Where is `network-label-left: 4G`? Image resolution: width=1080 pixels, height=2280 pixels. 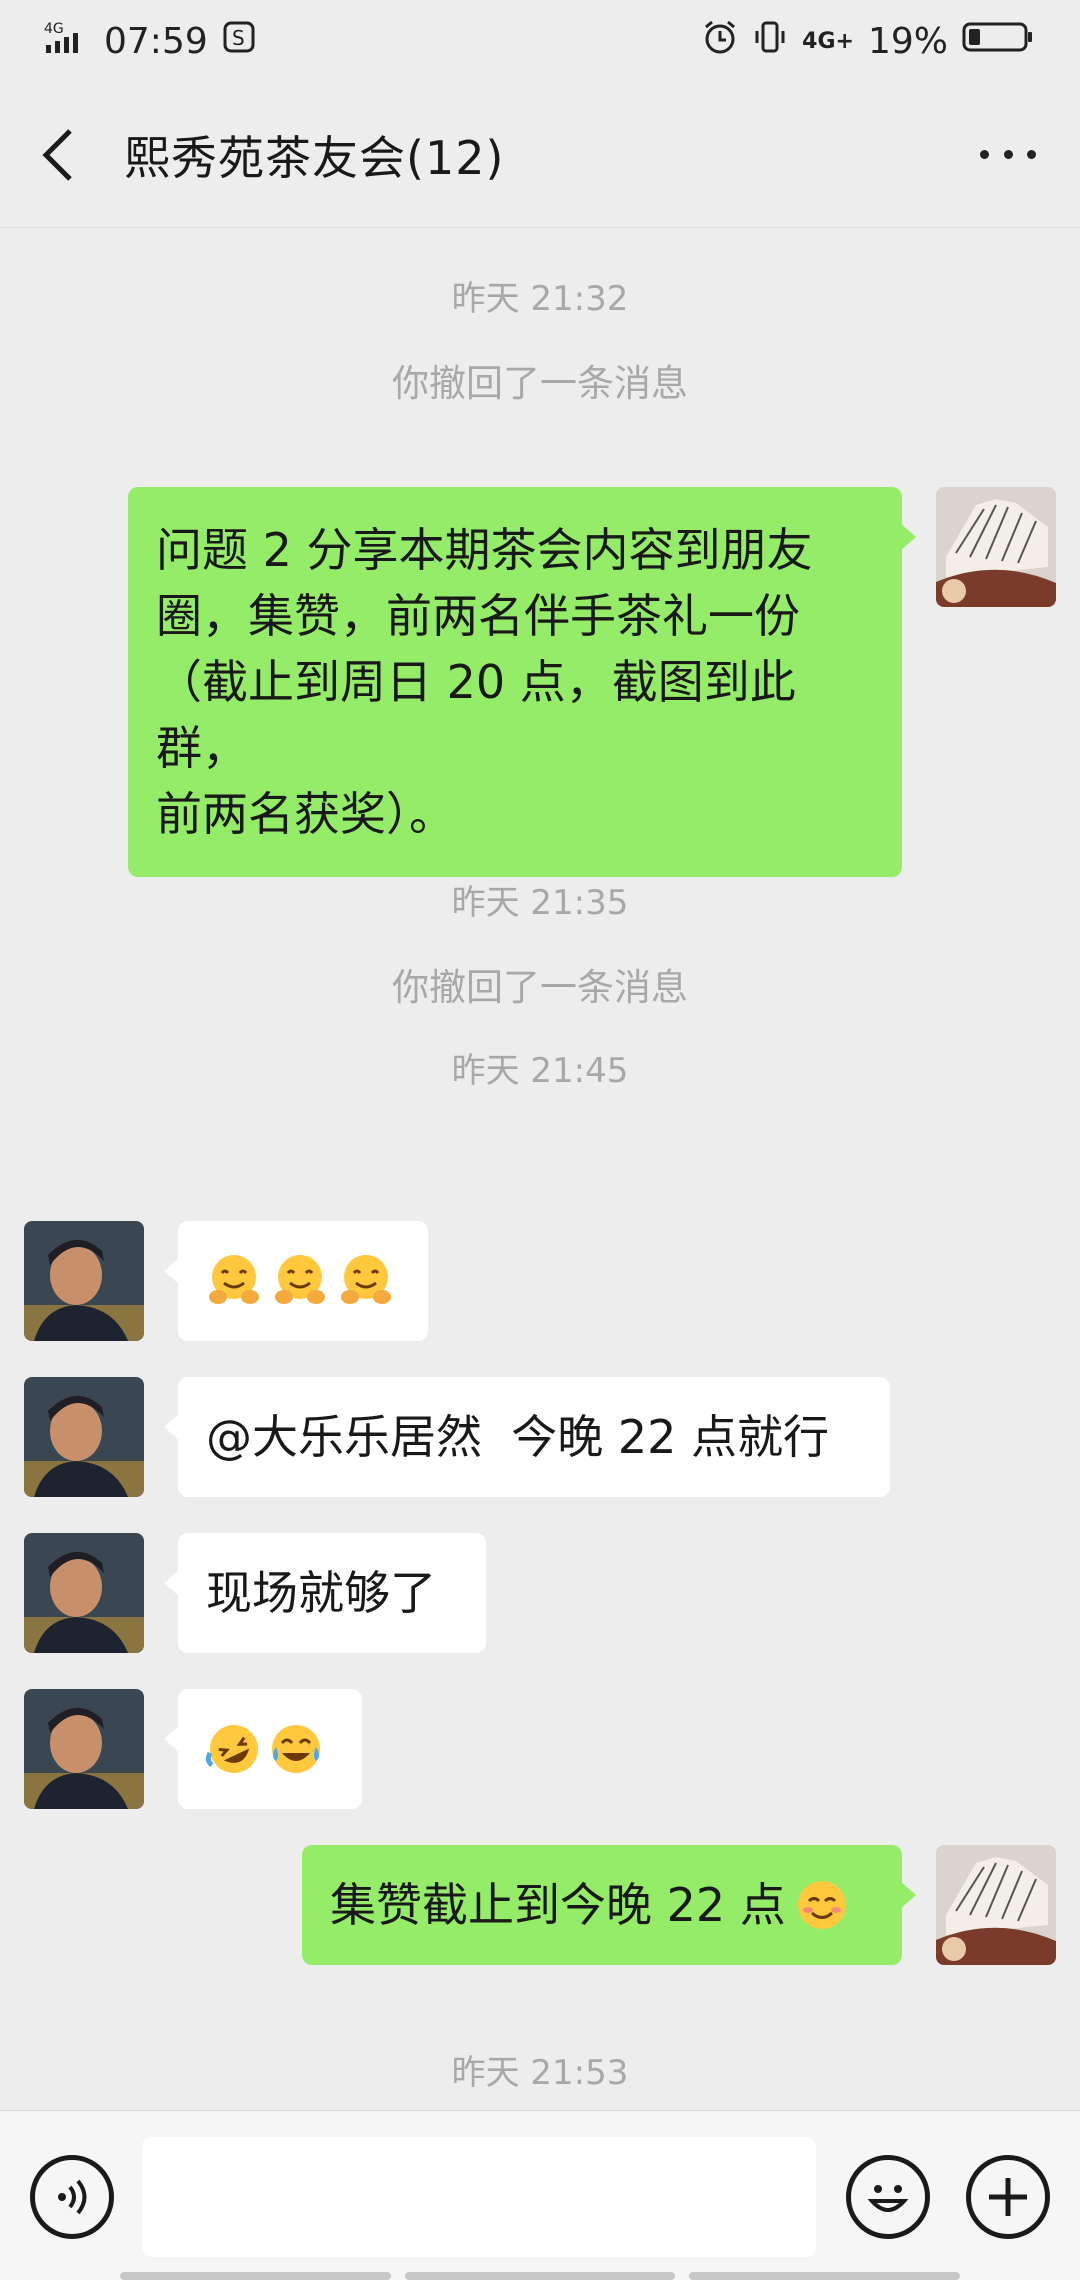 network-label-left: 4G is located at coordinates (54, 29).